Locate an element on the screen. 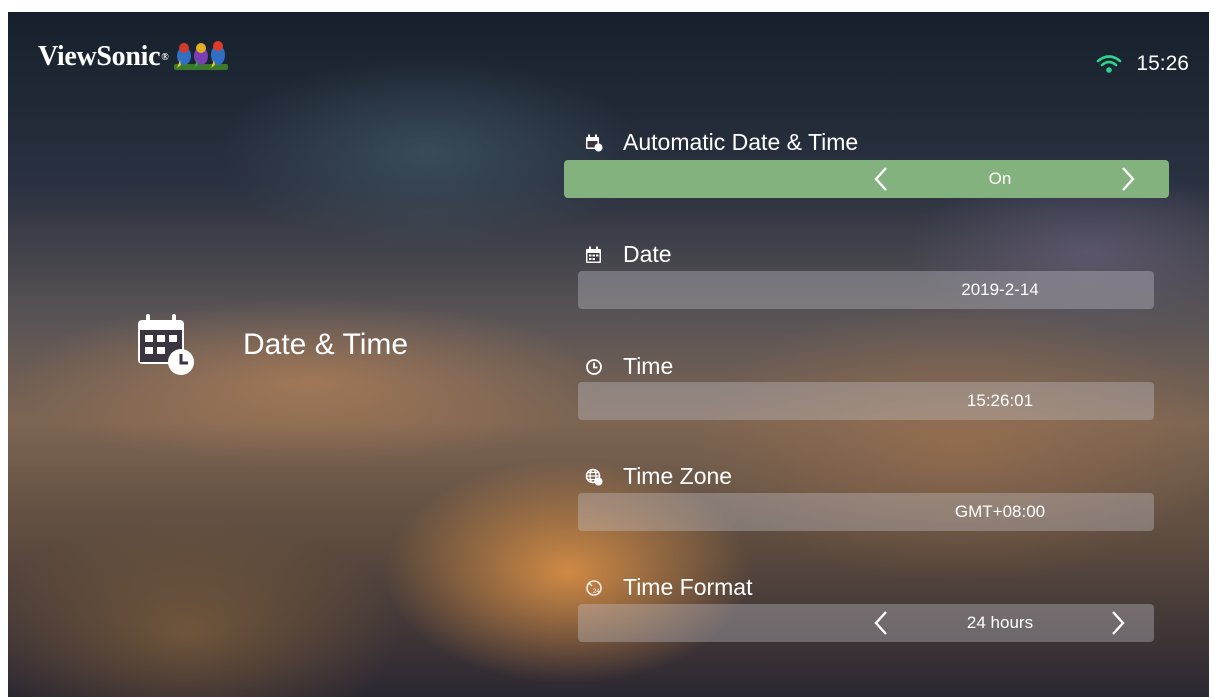  setting-label-date: Date is located at coordinates (628, 254).